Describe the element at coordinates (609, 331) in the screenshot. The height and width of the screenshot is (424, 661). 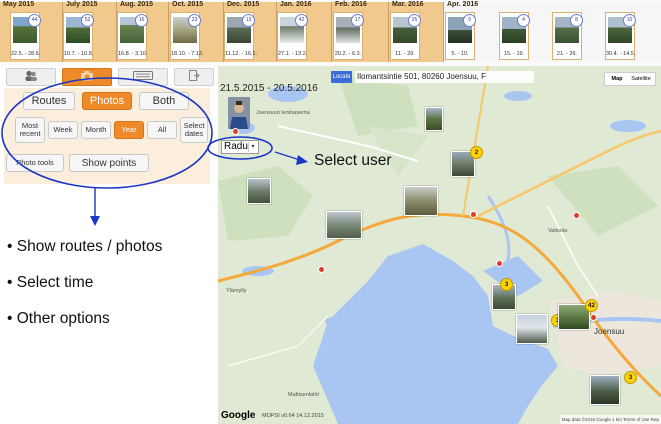
I see `place-label: Joensuu` at that location.